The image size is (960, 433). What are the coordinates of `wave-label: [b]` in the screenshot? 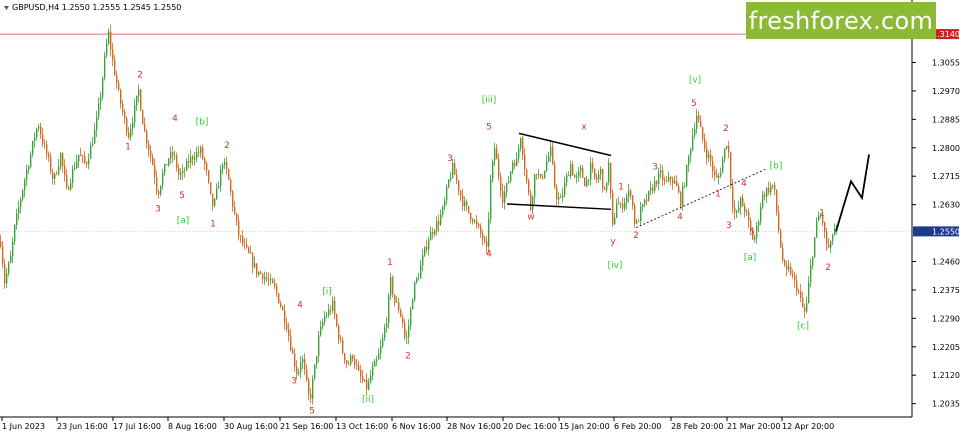 It's located at (202, 122).